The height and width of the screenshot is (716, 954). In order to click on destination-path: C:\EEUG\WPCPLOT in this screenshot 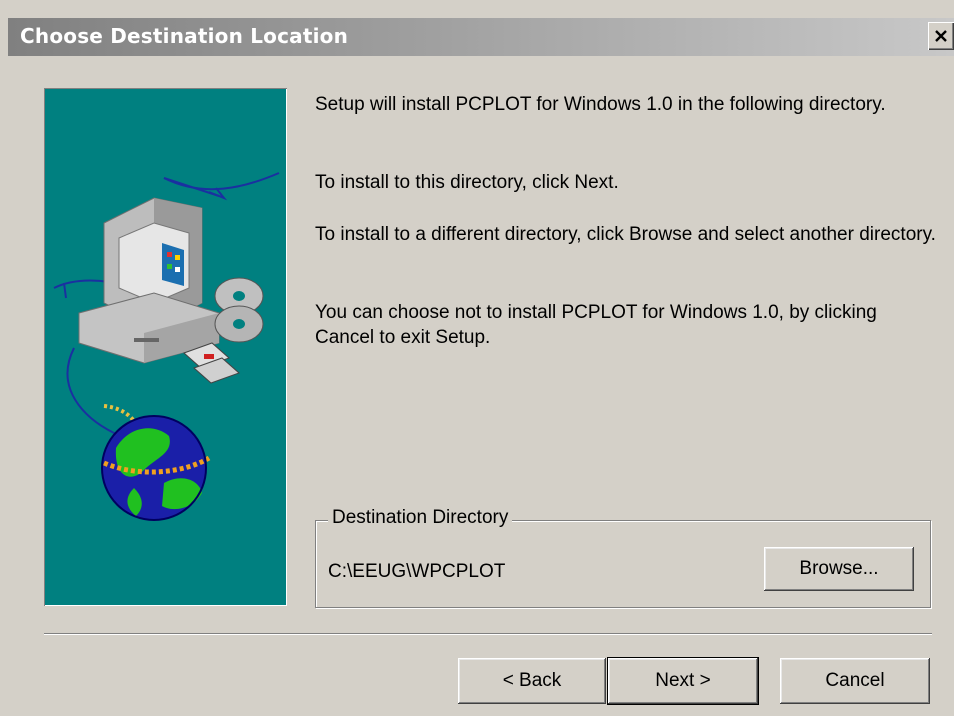, I will do `click(417, 571)`.